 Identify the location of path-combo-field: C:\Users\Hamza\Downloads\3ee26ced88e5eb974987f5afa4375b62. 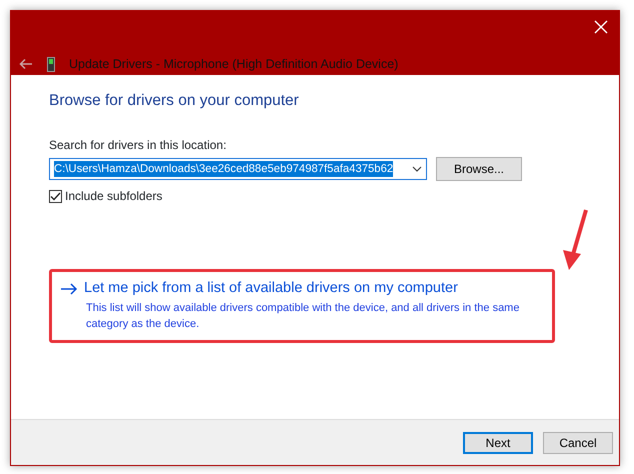
(238, 169).